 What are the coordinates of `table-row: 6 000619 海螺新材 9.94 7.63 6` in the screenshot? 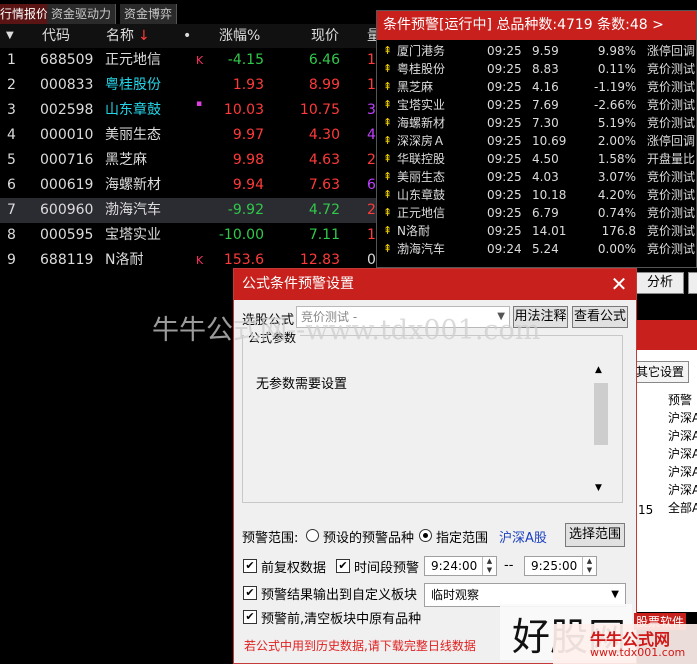 It's located at (190, 185).